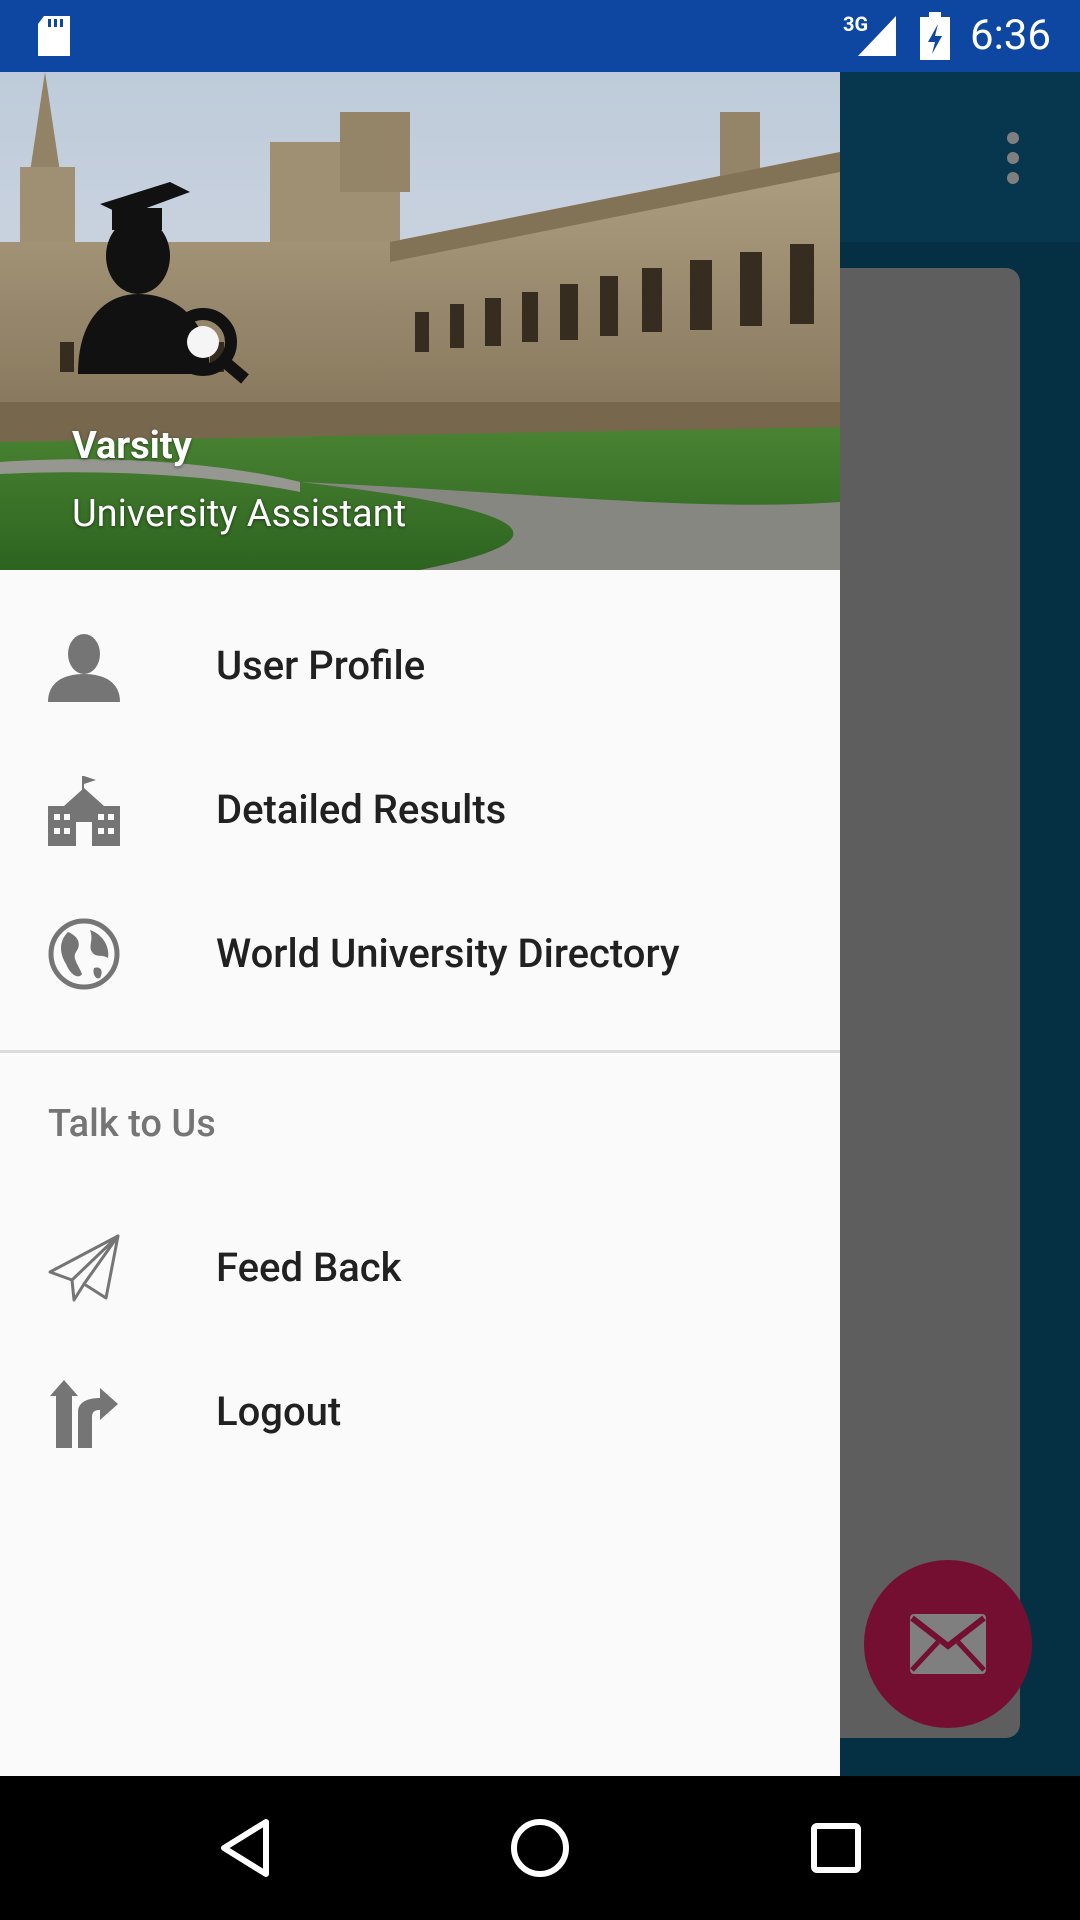 Image resolution: width=1080 pixels, height=1920 pixels. I want to click on menu-item-detailed-results: Detailed Results, so click(420, 810).